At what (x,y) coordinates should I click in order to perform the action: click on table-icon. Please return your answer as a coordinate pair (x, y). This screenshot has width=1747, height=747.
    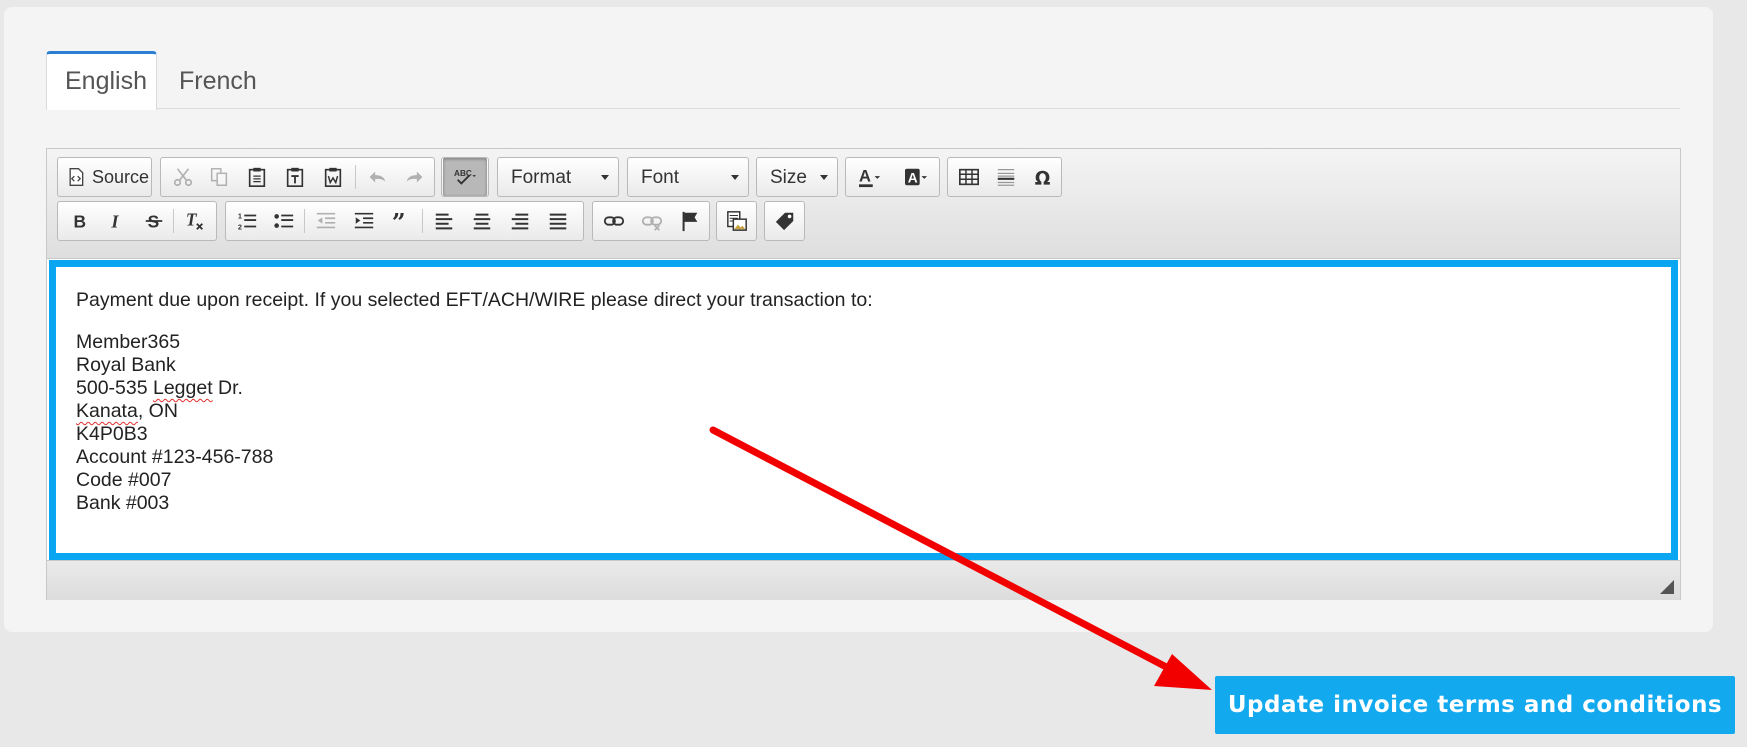
    Looking at the image, I should click on (969, 177).